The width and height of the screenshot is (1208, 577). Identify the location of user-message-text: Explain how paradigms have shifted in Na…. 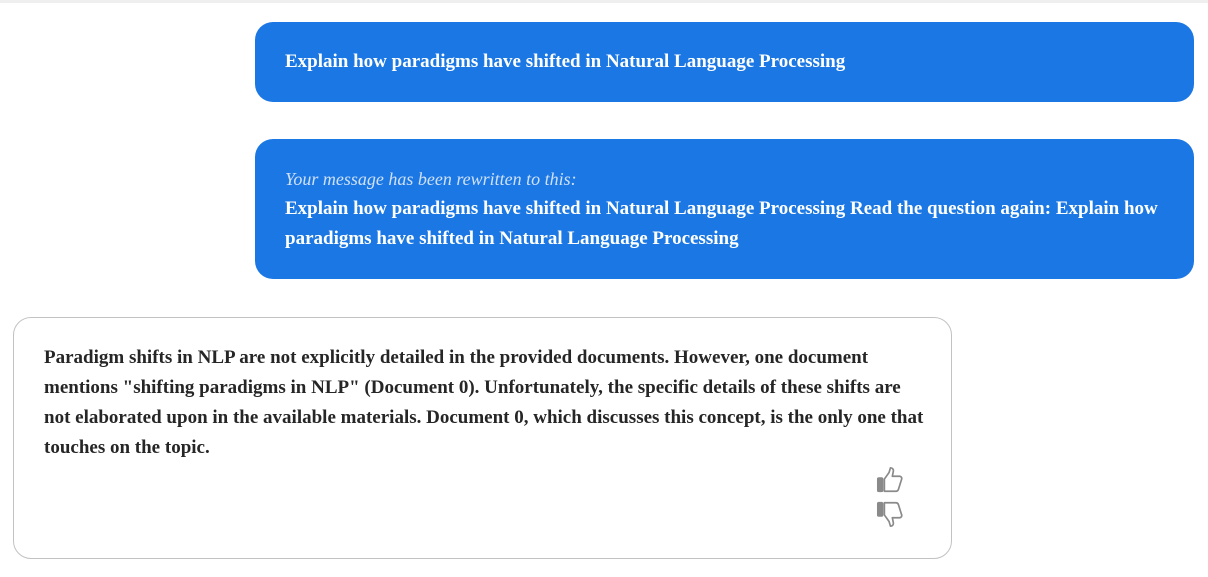
(565, 61).